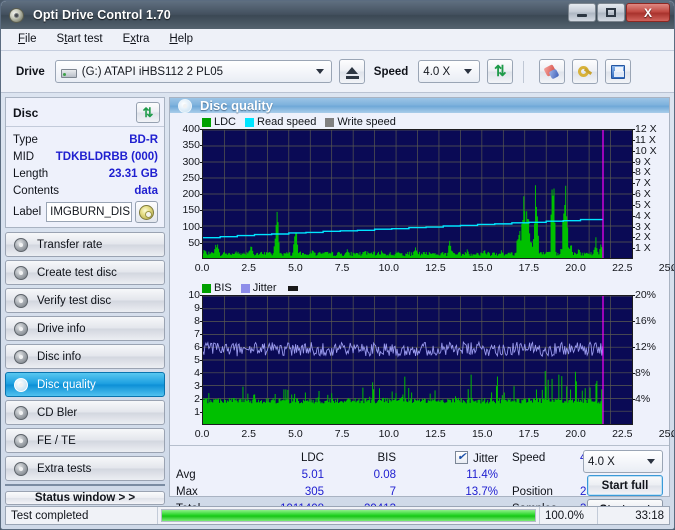 The height and width of the screenshot is (530, 675). I want to click on progress-bar-cell, so click(348, 515).